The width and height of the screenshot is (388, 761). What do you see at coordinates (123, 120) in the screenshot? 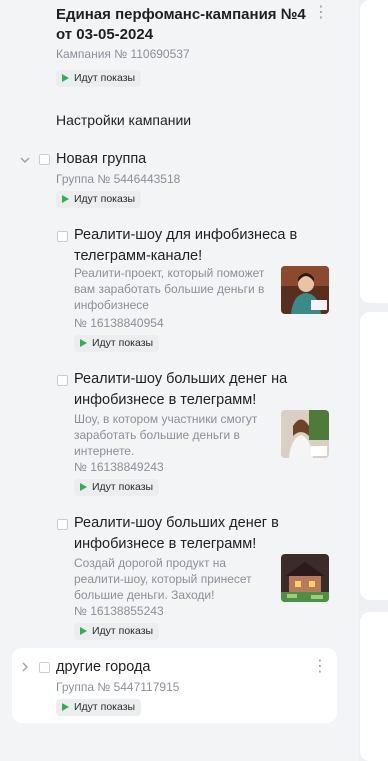
I see `campaign-settings-link: Настройки кампании` at bounding box center [123, 120].